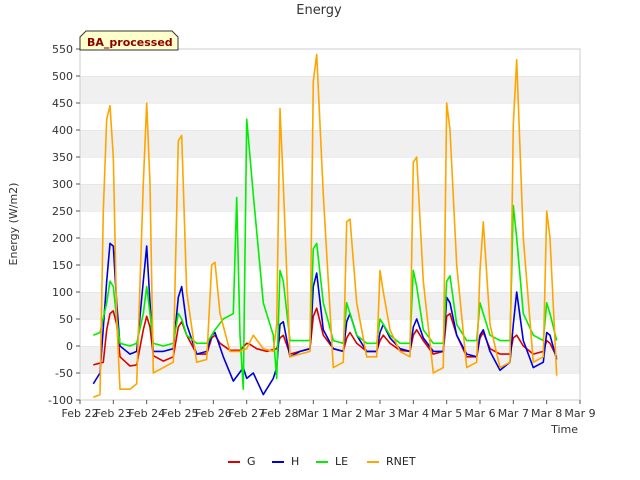  Describe the element at coordinates (479, 413) in the screenshot. I see `x-tick-label: Mar 6` at that location.